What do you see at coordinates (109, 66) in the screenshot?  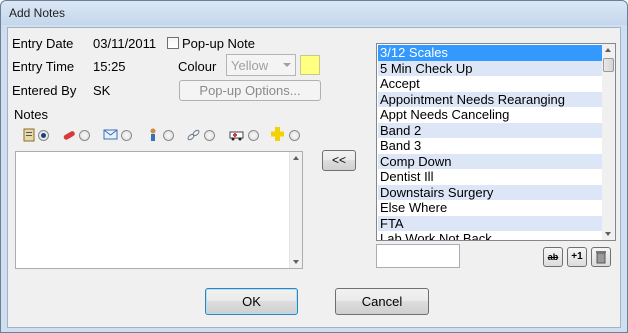 I see `entry-time-value: 15:25` at bounding box center [109, 66].